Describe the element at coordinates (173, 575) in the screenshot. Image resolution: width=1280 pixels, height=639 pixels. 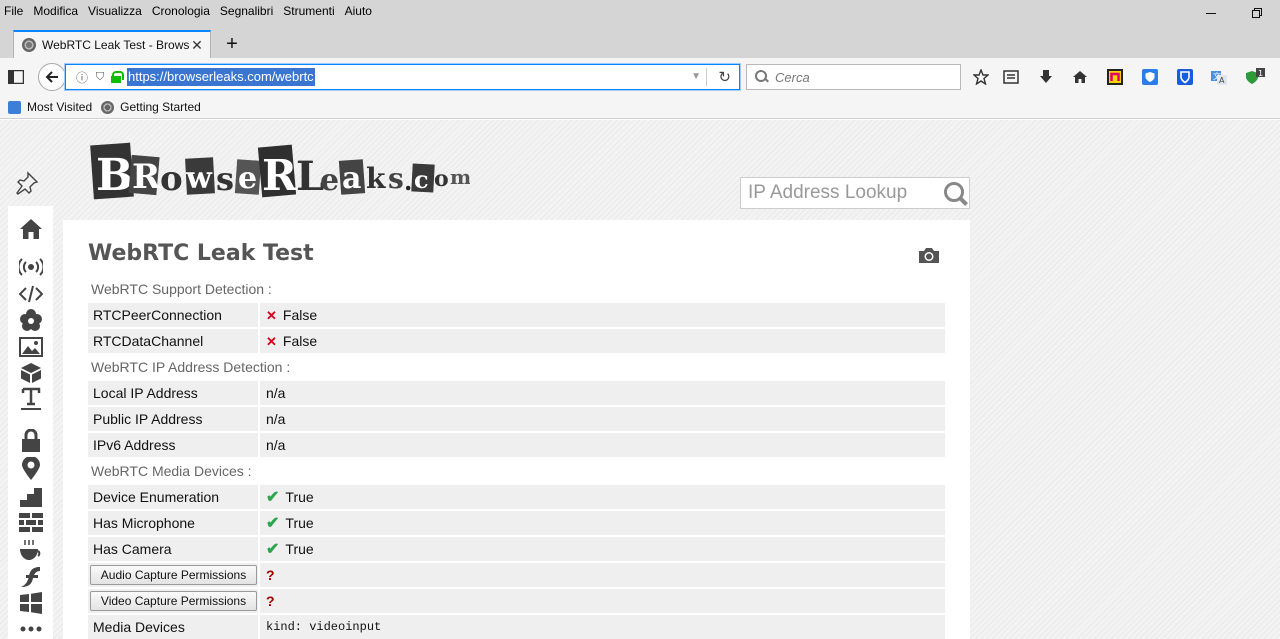
I see `audio-capture-permissions-button: Audio Capture Permissions` at that location.